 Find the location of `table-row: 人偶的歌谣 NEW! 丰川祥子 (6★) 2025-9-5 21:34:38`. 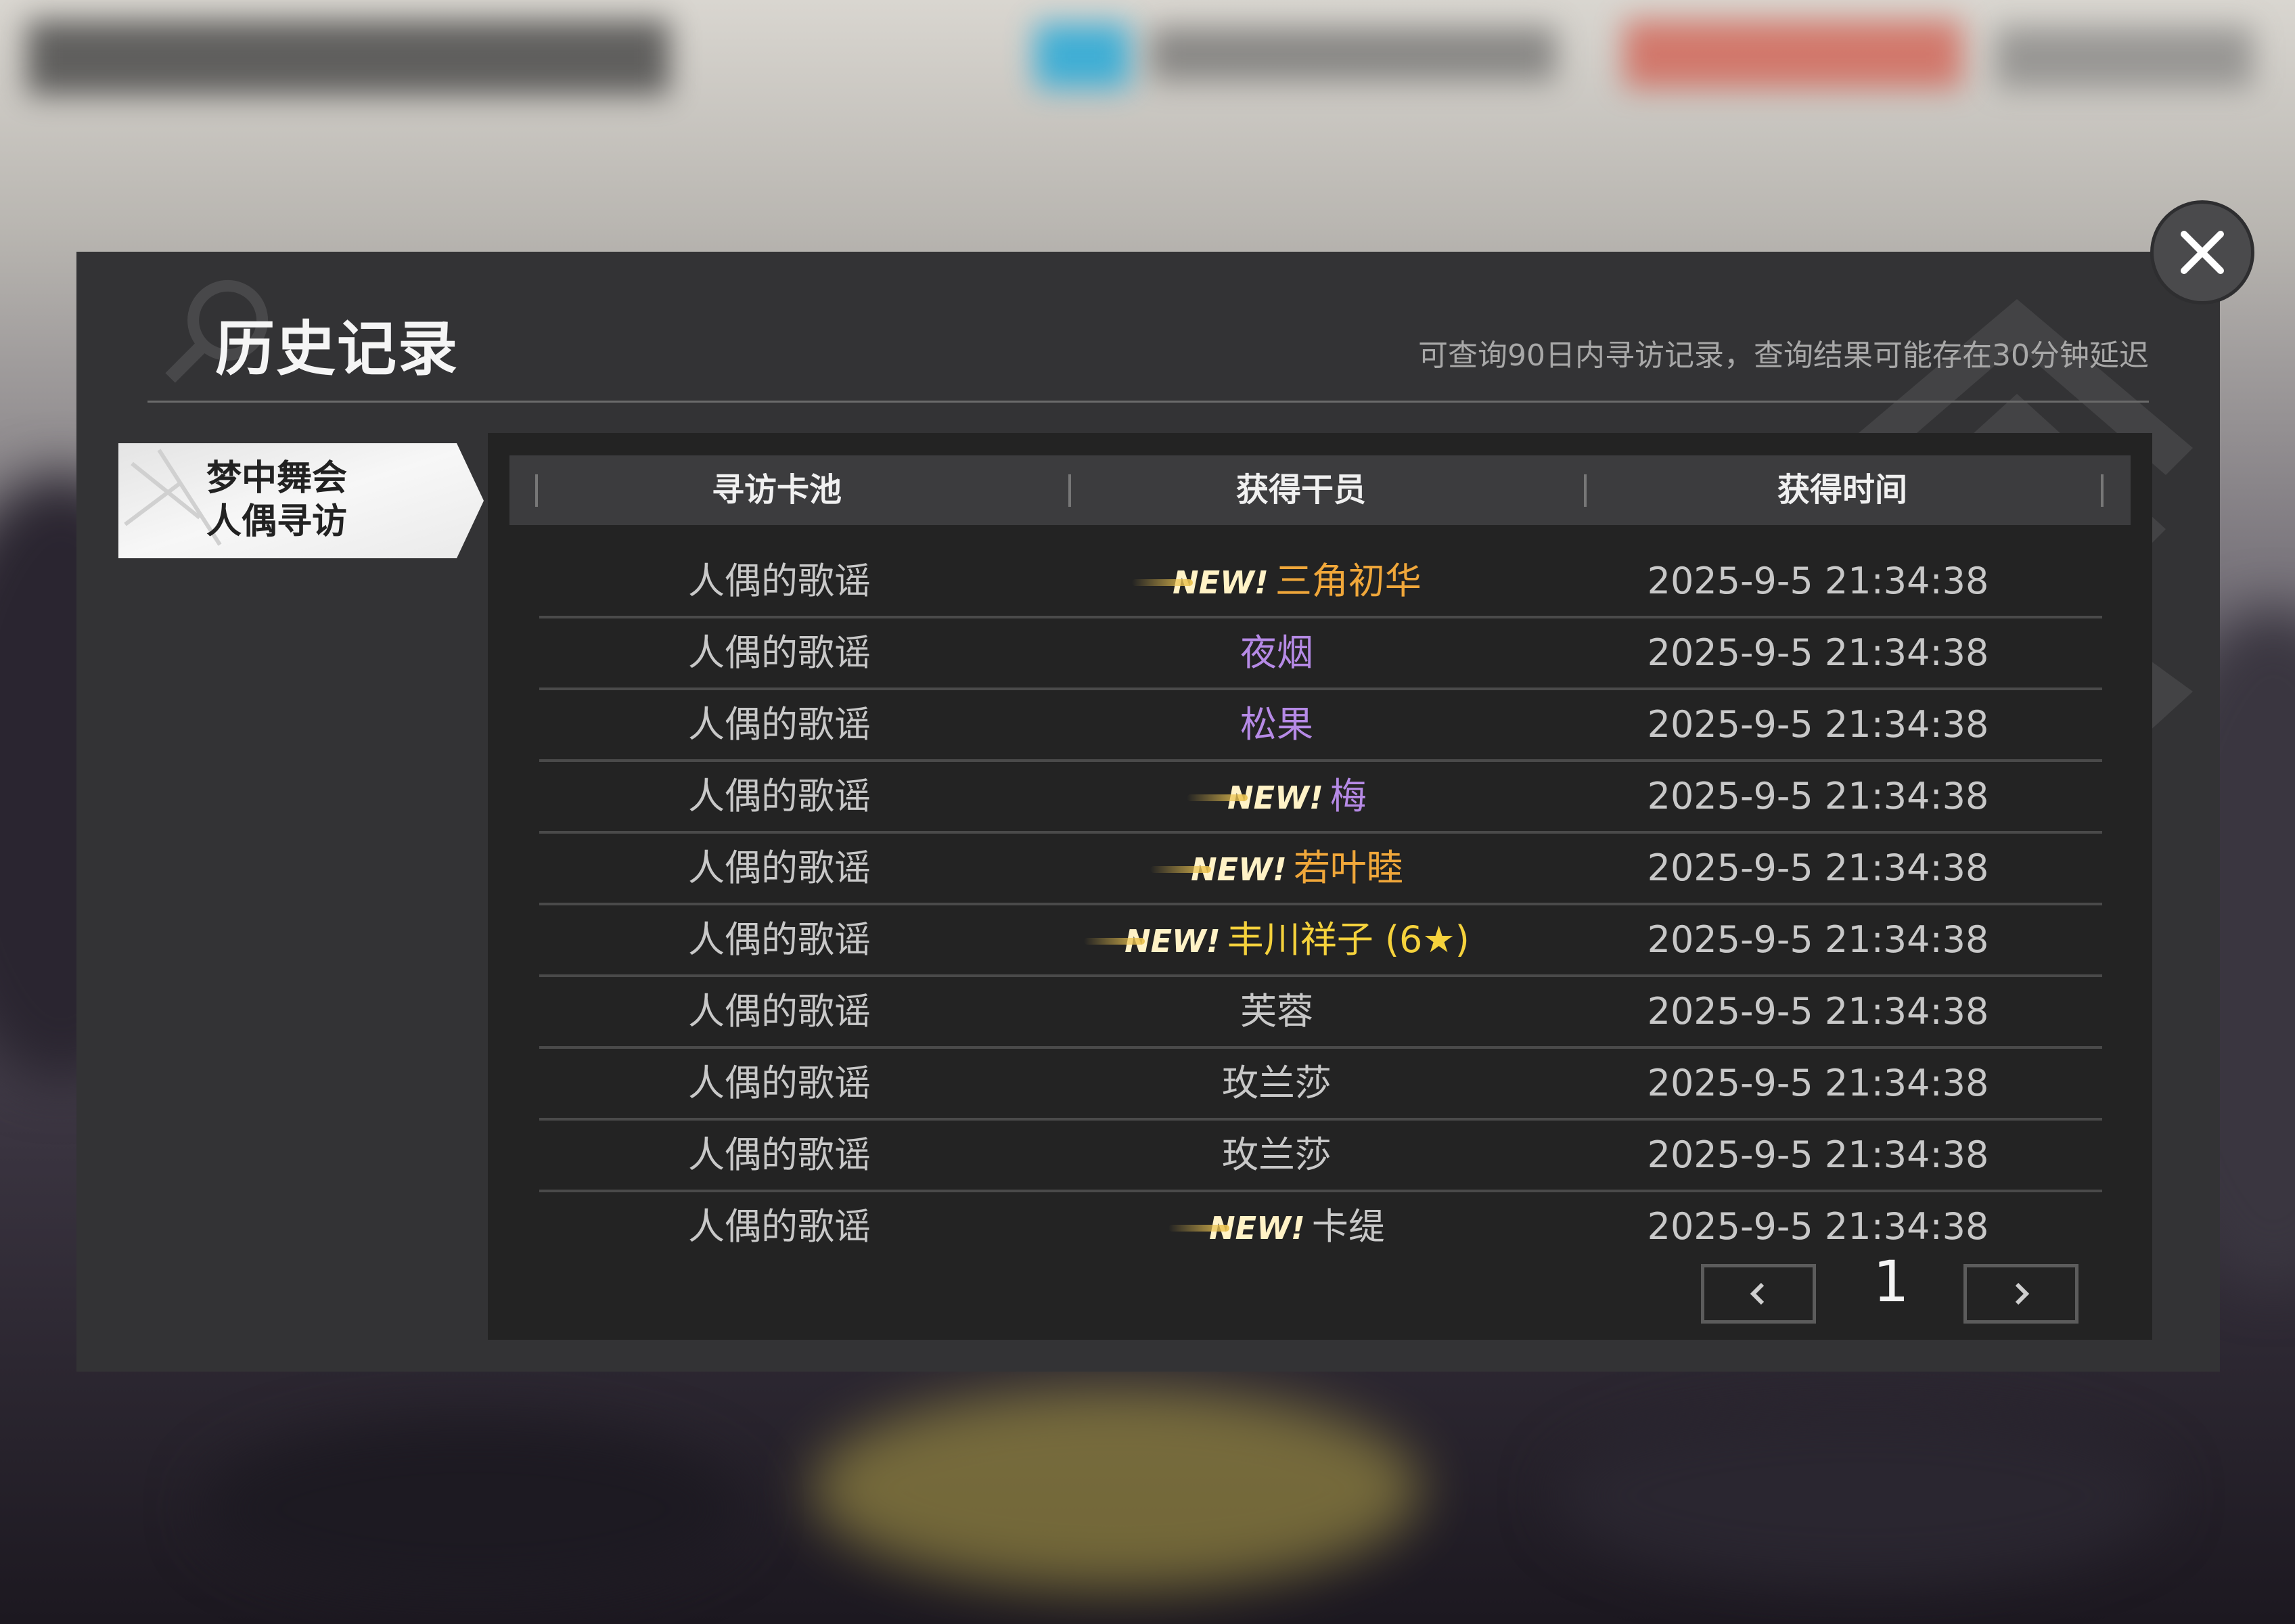

table-row: 人偶的歌谣 NEW! 丰川祥子 (6★) 2025-9-5 21:34:38 is located at coordinates (1321, 941).